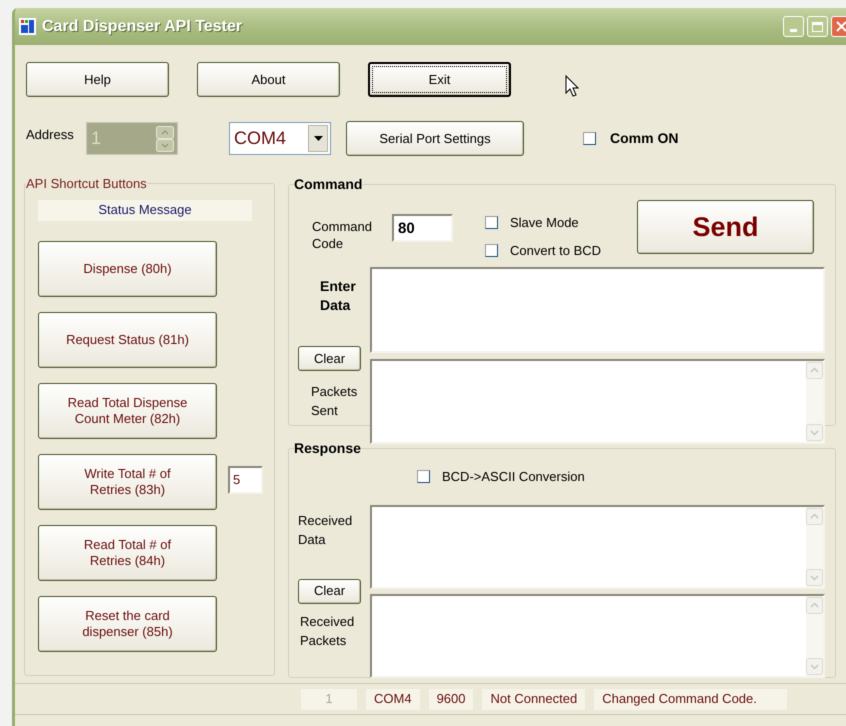 The height and width of the screenshot is (726, 846). What do you see at coordinates (556, 251) in the screenshot?
I see `option-label: Convert to BCD` at bounding box center [556, 251].